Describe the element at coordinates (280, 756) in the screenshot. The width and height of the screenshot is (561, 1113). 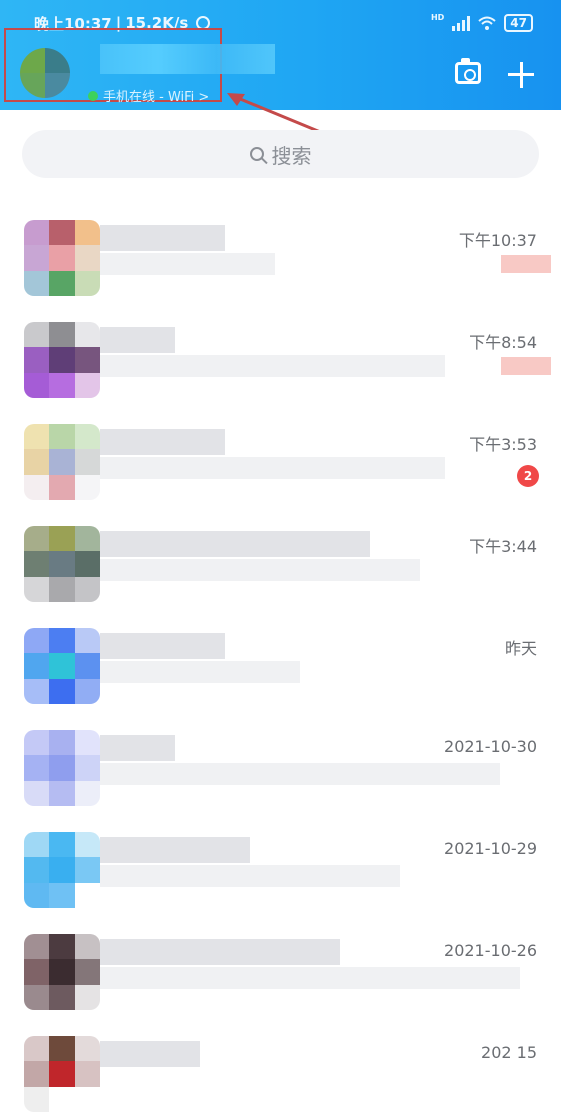
I see `list-item: 2021-10-30` at that location.